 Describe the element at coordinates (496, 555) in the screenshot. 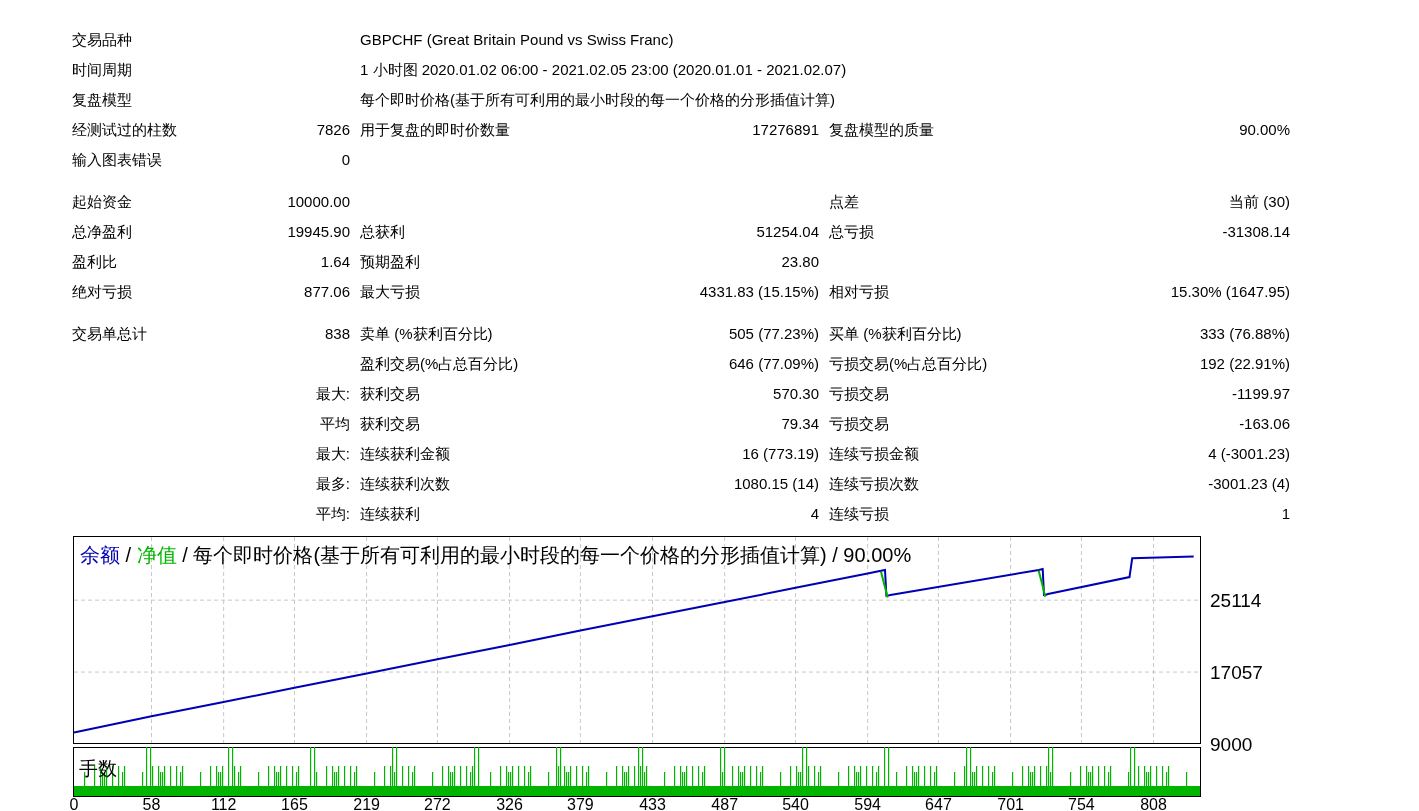

I see `chart-title: 余额 / 净值 / 每个即时价格(基于所有可利用的最小时段的每一个价格的分形插值计算) / 90.00%` at that location.